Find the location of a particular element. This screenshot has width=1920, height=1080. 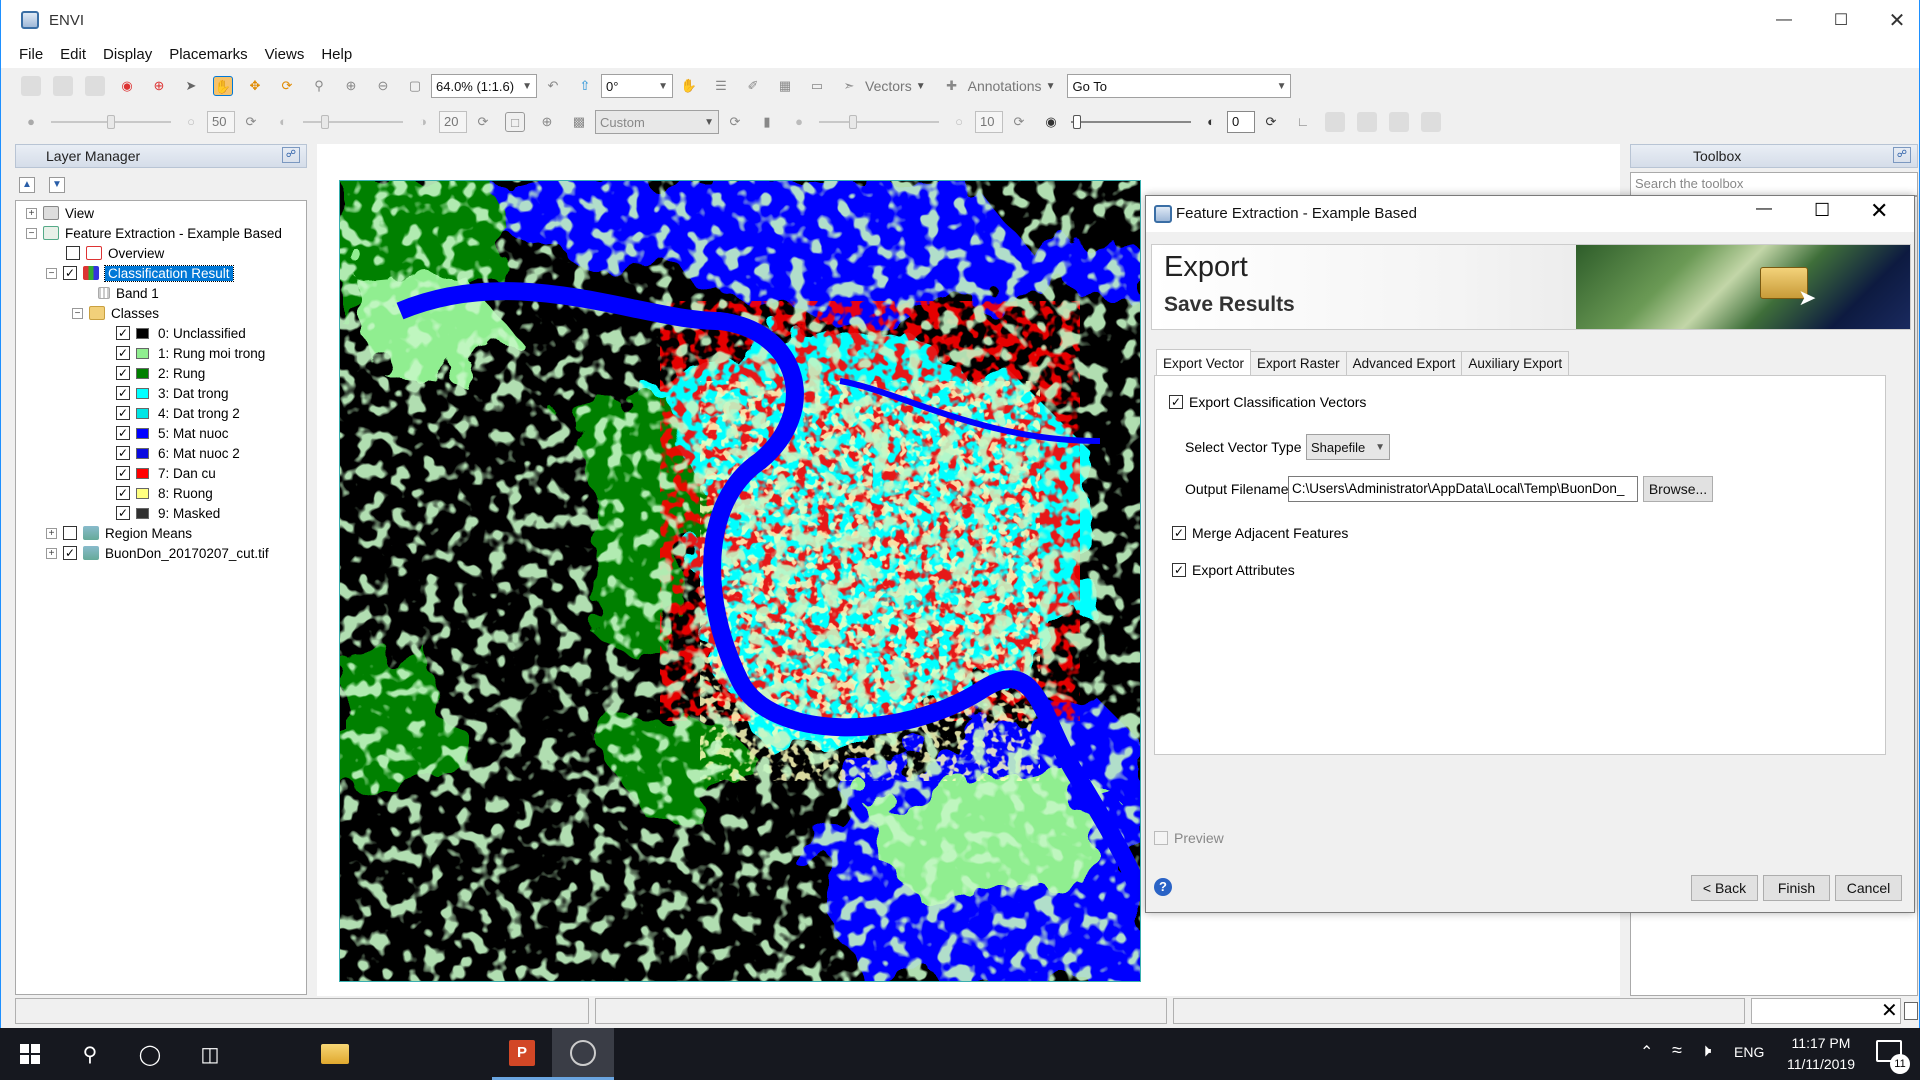

windows-start-icon is located at coordinates (30, 1054).